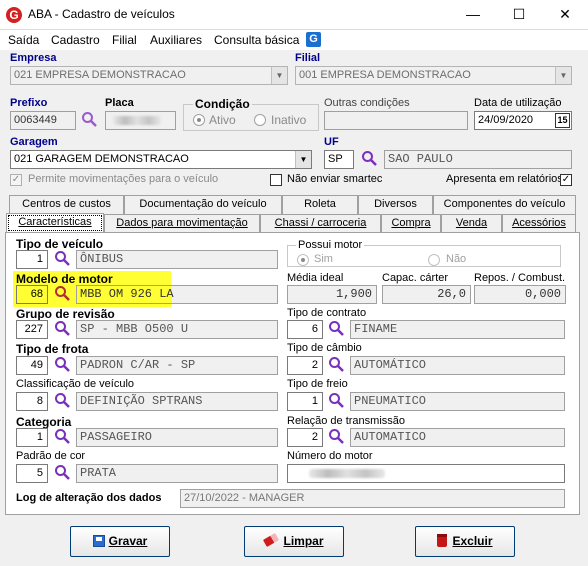  I want to click on minimize-button: —, so click(473, 15).